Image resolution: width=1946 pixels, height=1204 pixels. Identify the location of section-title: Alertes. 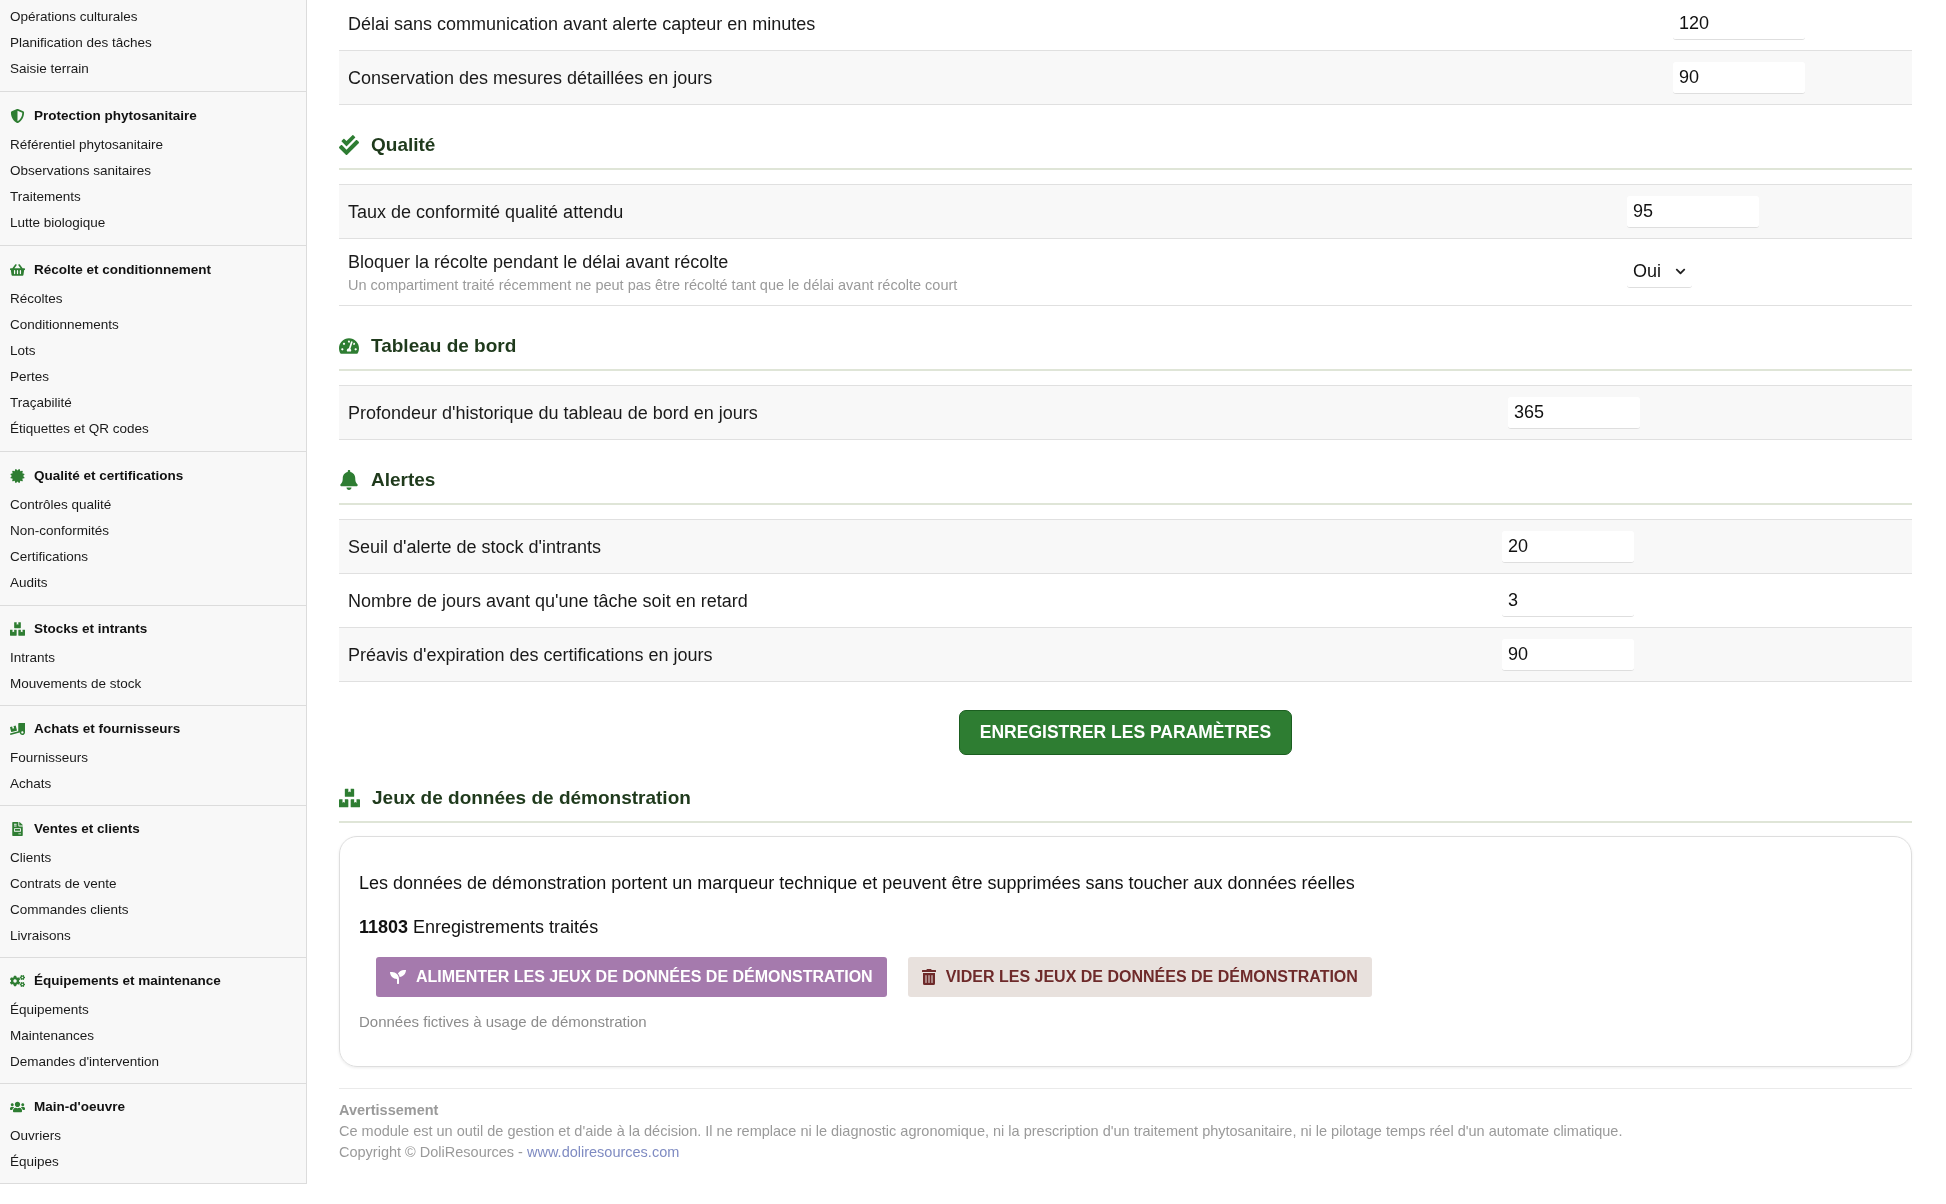
(403, 480).